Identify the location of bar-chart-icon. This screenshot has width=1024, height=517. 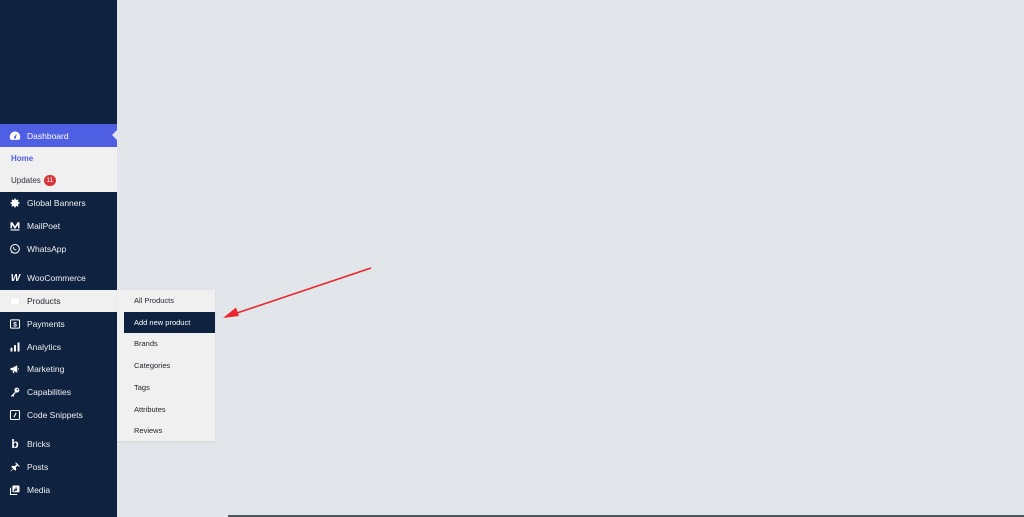
(15, 347).